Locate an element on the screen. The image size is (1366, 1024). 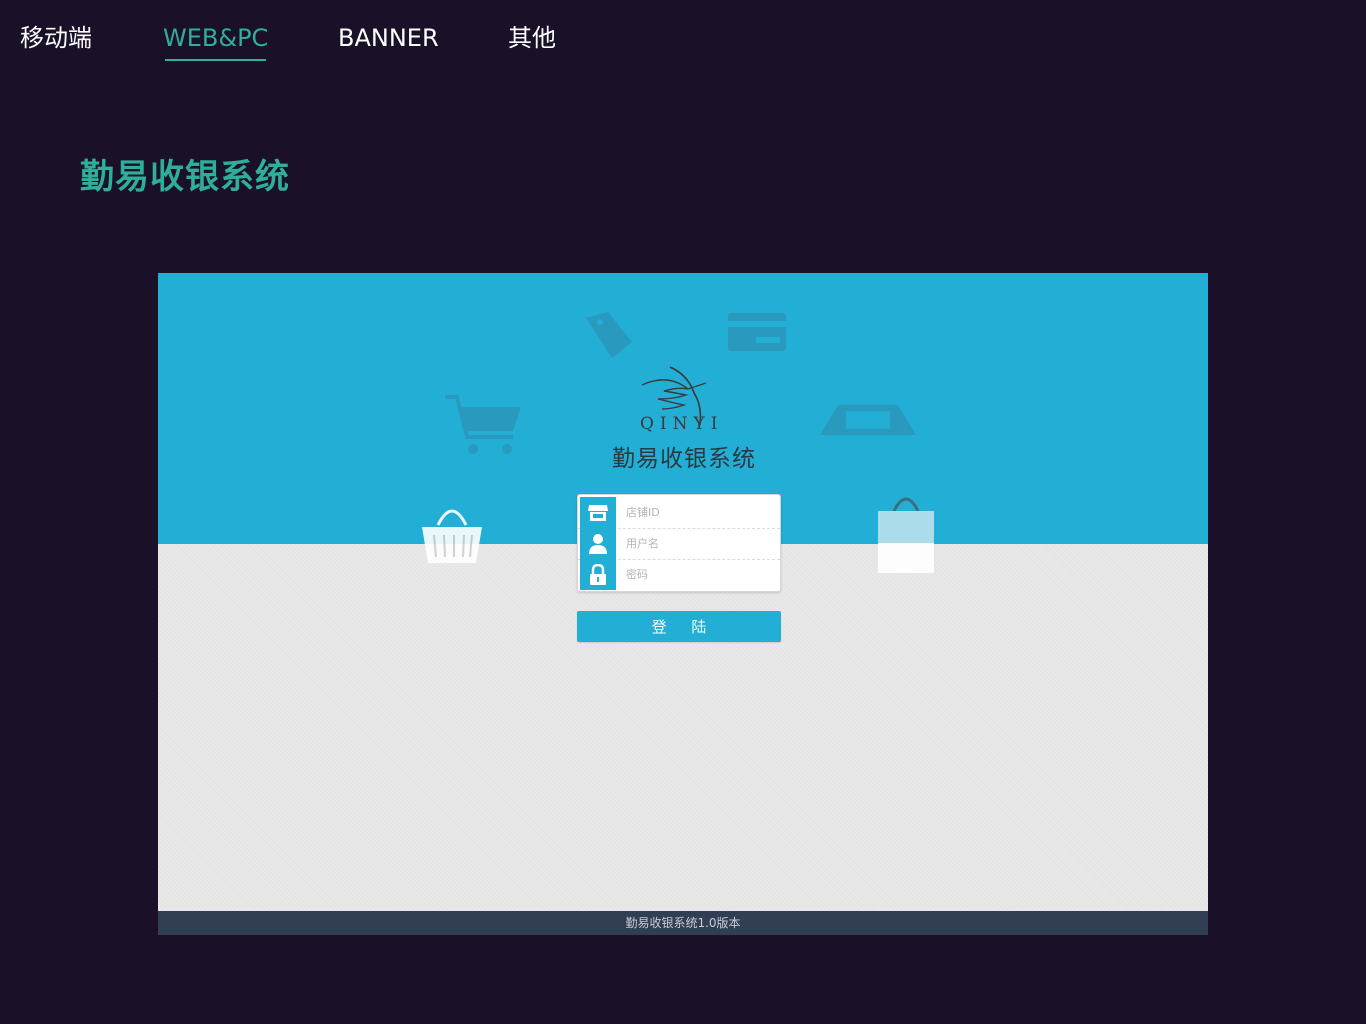
login-form is located at coordinates (679, 543).